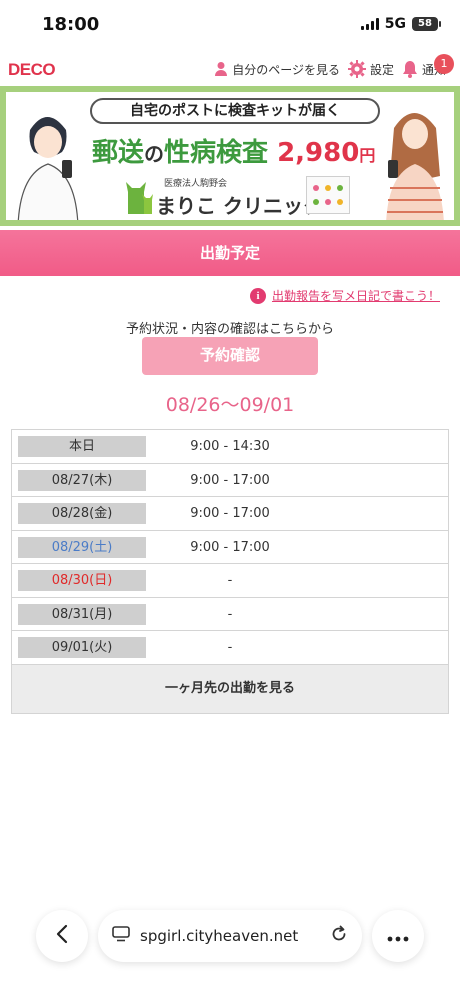 This screenshot has width=460, height=996. I want to click on section-title-bar: 出勤予定, so click(230, 253).